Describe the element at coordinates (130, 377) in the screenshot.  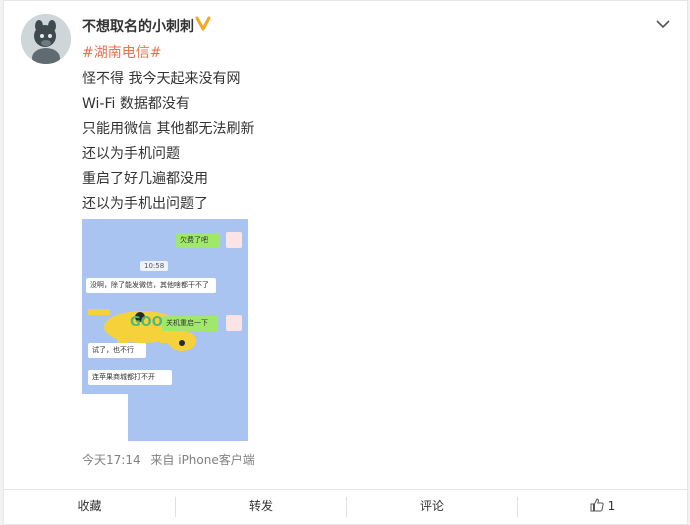
I see `chat-bubble-incoming: 连苹果商城都打不开` at that location.